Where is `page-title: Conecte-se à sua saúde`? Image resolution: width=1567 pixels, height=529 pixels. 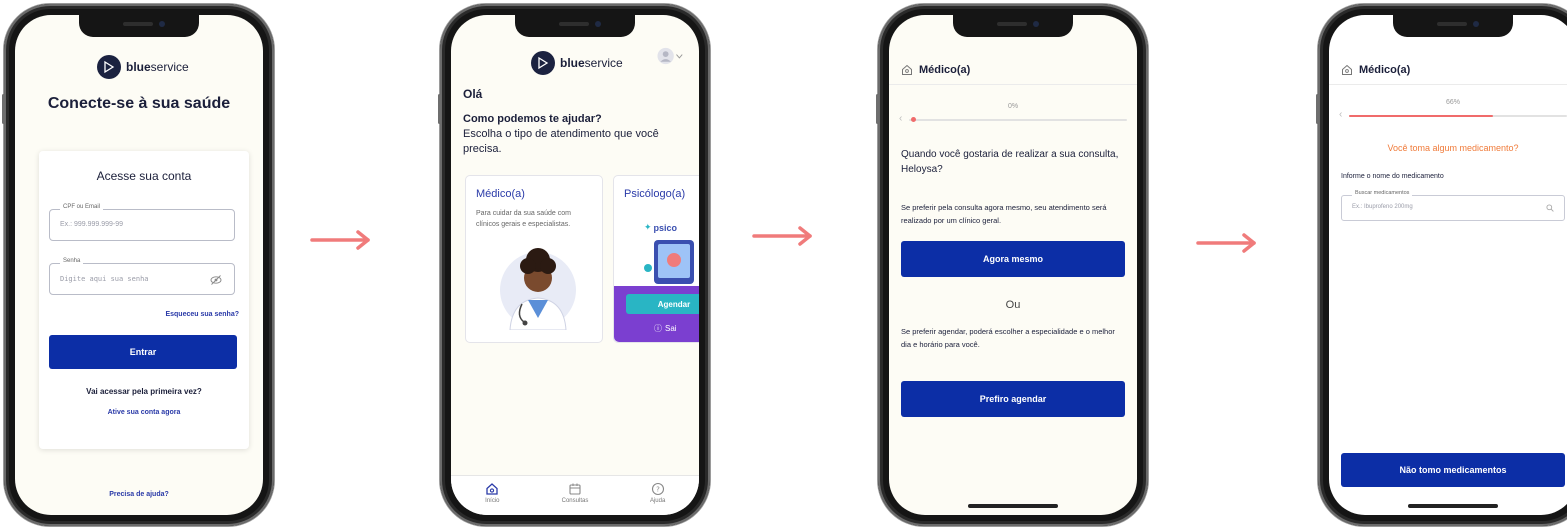 page-title: Conecte-se à sua saúde is located at coordinates (139, 103).